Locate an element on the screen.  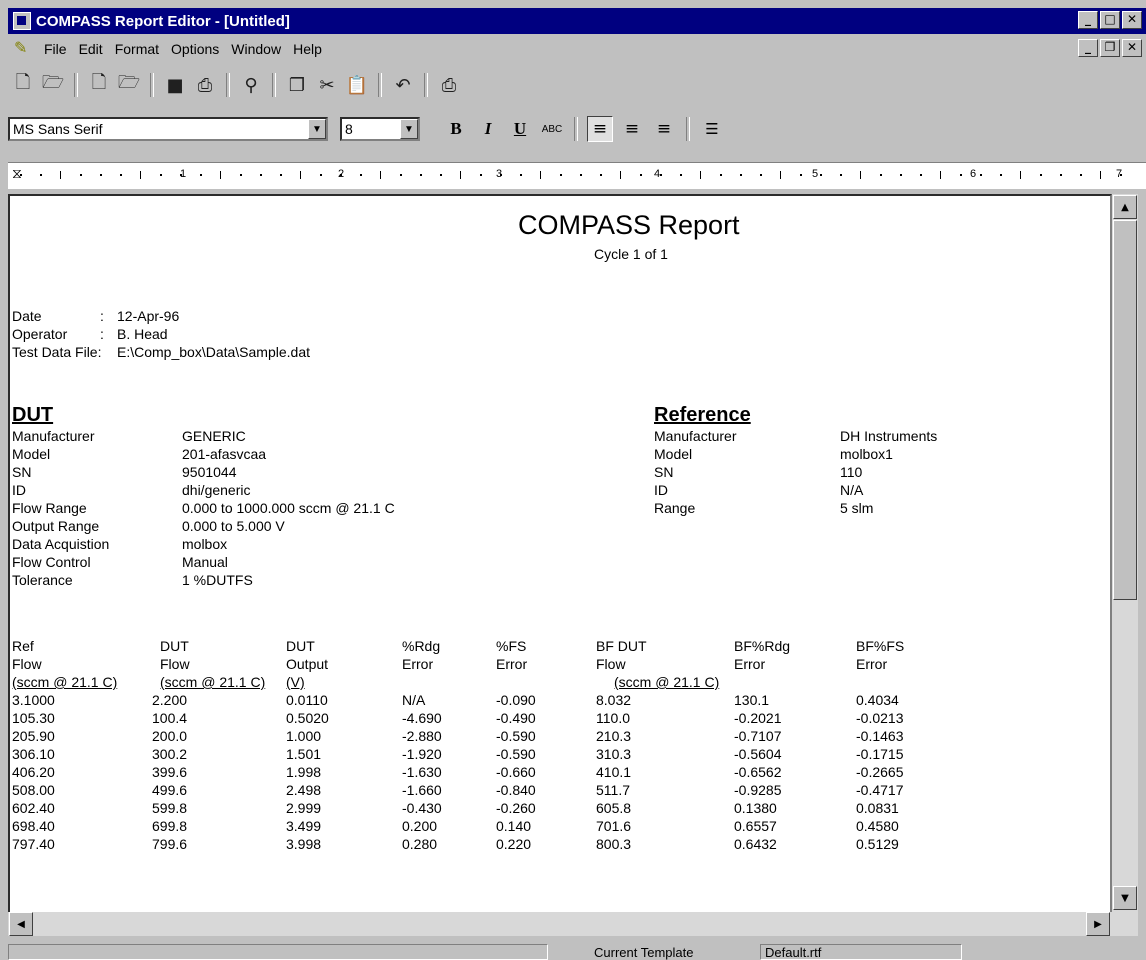
scroll-thumb is located at coordinates (1125, 410).